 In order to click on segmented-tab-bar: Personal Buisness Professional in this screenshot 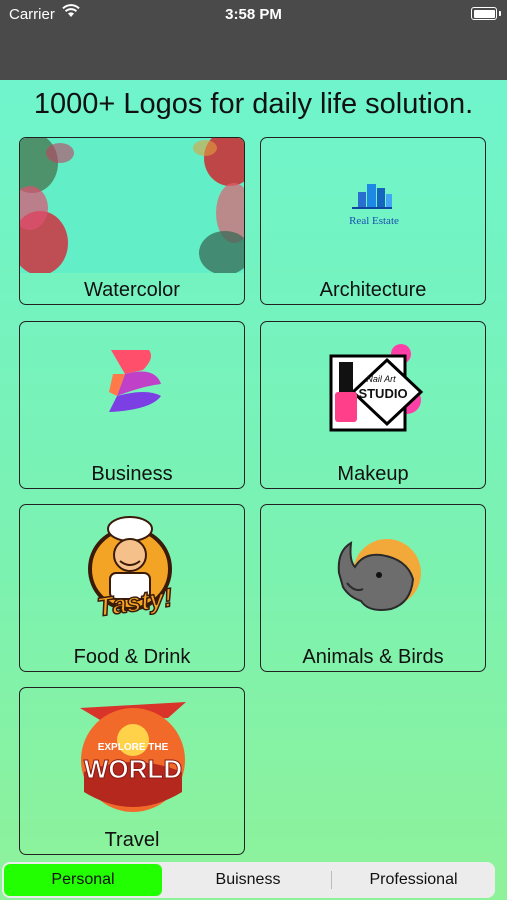, I will do `click(248, 880)`.